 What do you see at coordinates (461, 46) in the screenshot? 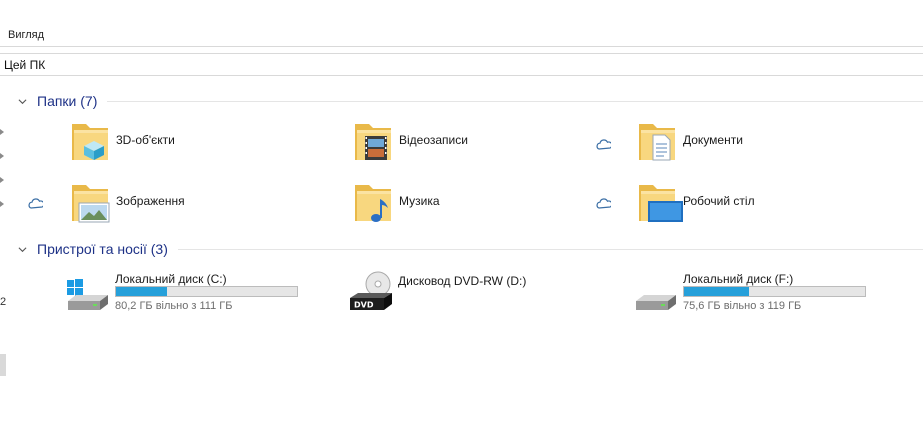
I see `ribbon-divider` at bounding box center [461, 46].